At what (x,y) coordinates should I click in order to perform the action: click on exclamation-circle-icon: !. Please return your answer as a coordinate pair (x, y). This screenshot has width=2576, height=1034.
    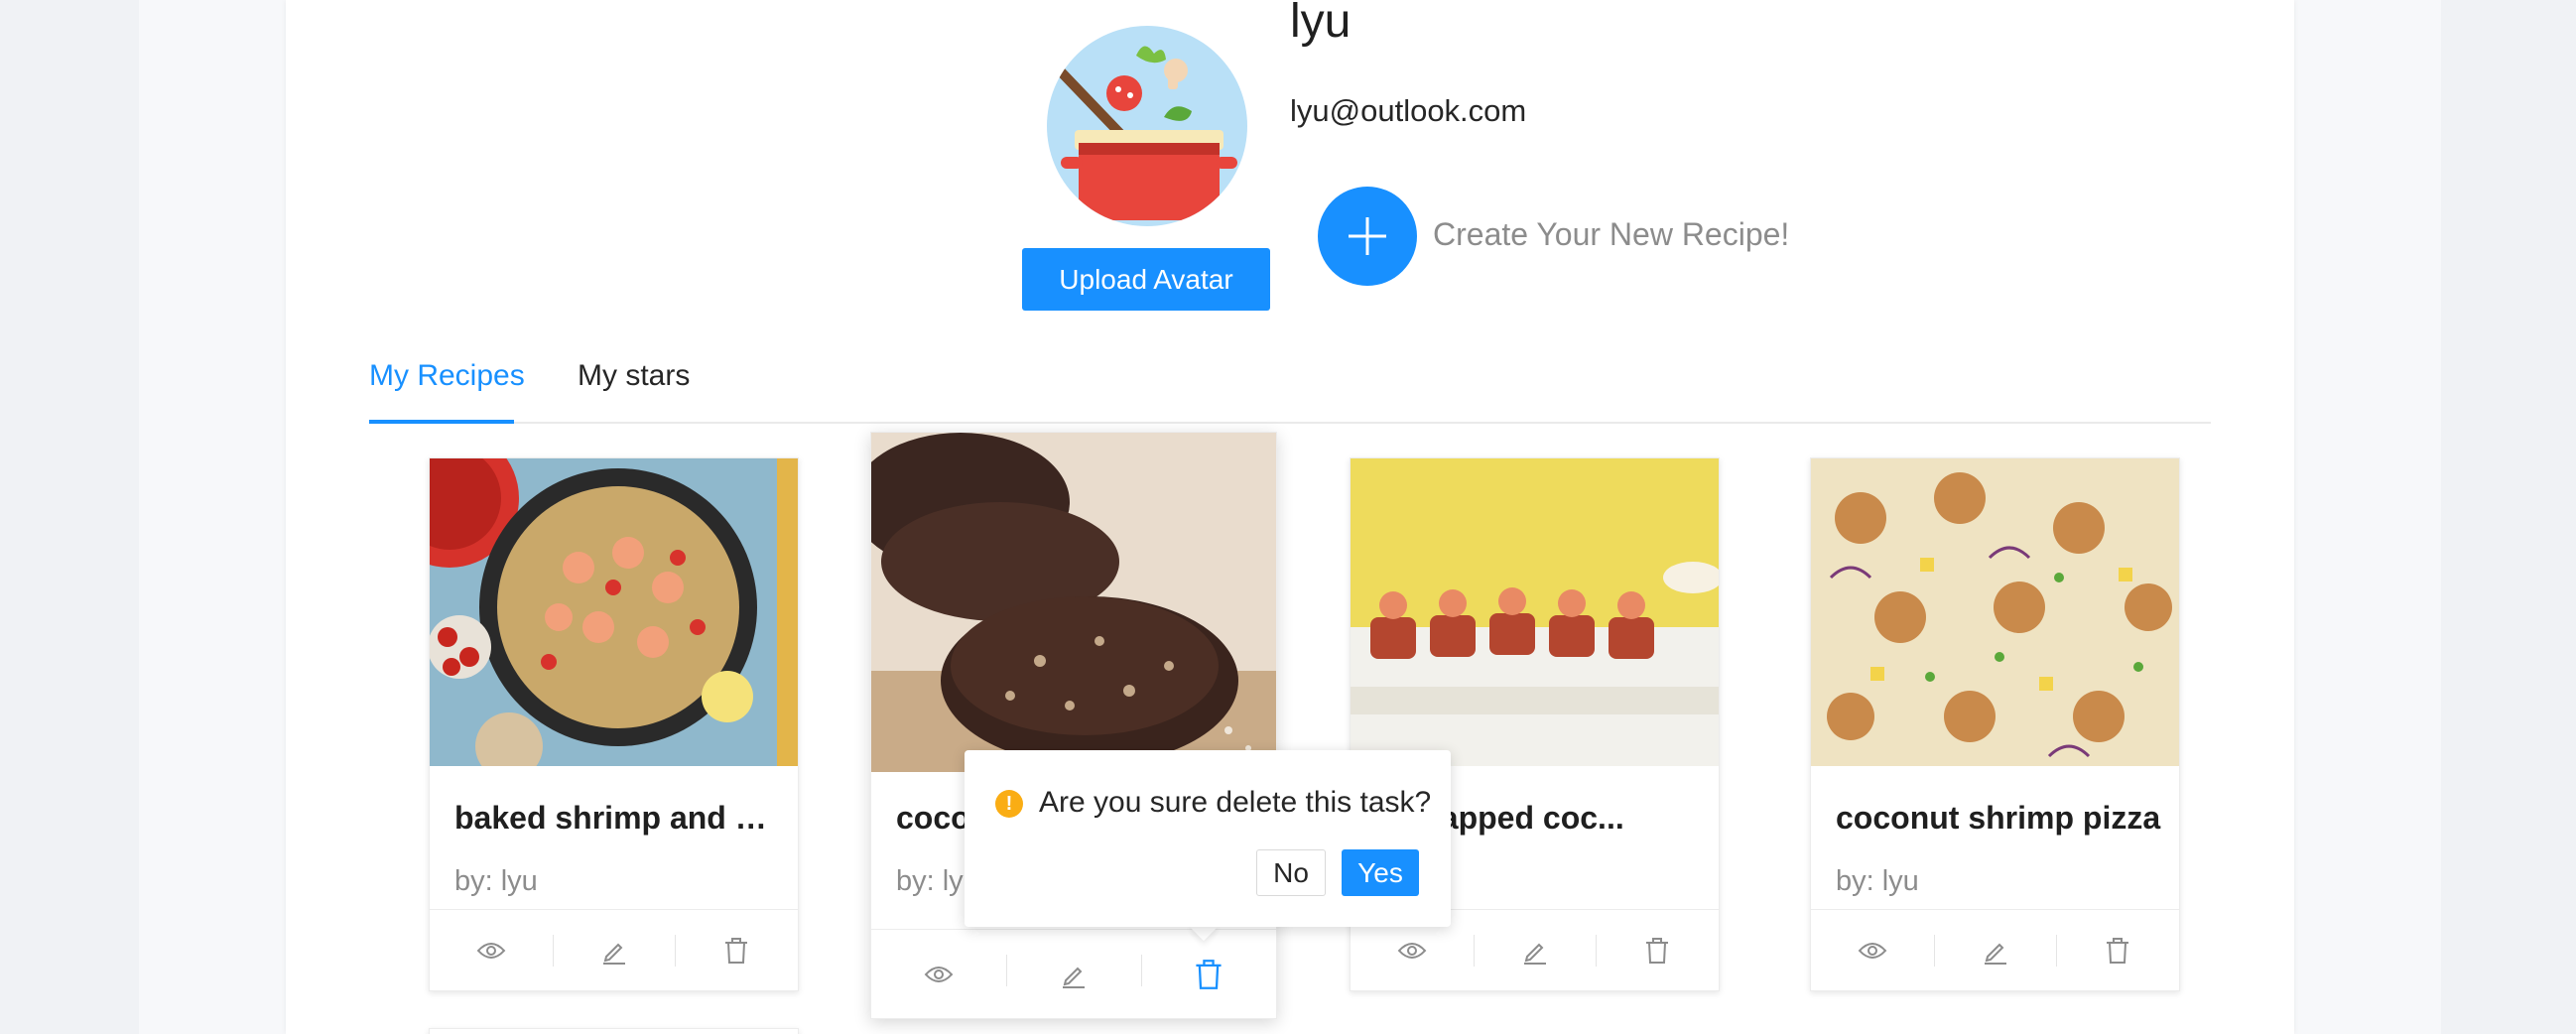
    Looking at the image, I should click on (1009, 804).